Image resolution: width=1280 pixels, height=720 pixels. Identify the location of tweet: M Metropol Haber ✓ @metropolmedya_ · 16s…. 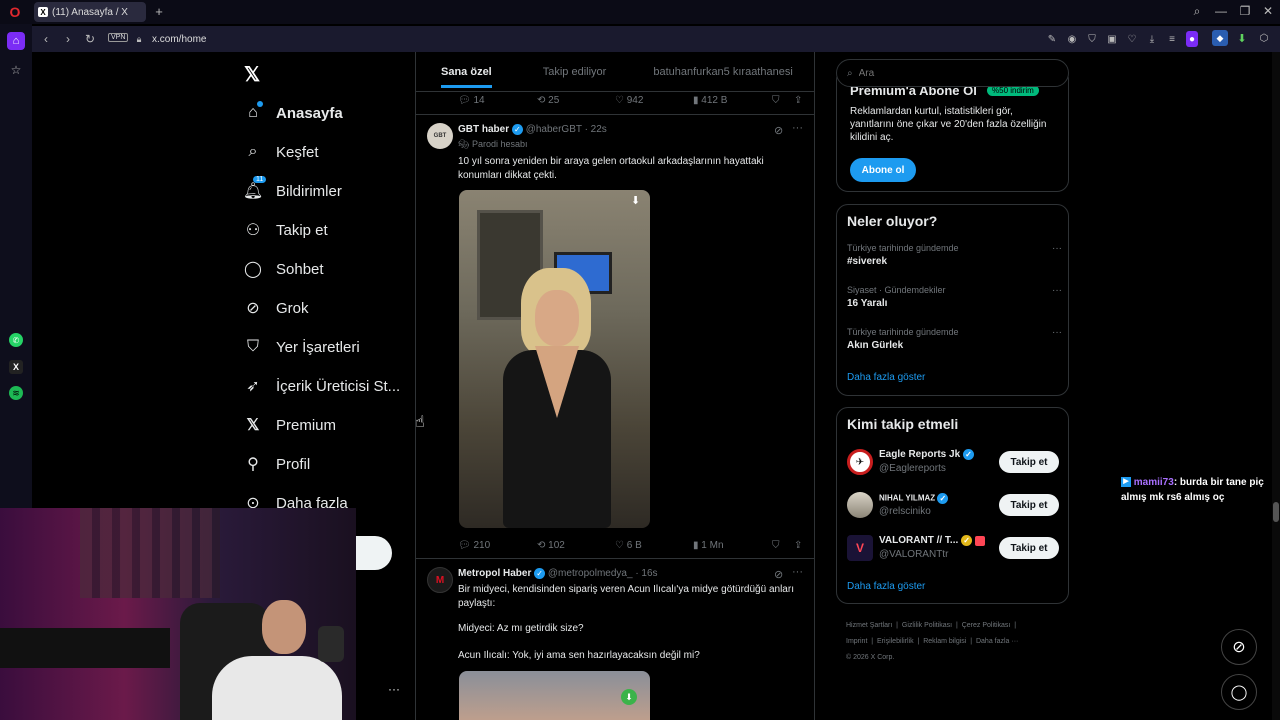
(615, 639).